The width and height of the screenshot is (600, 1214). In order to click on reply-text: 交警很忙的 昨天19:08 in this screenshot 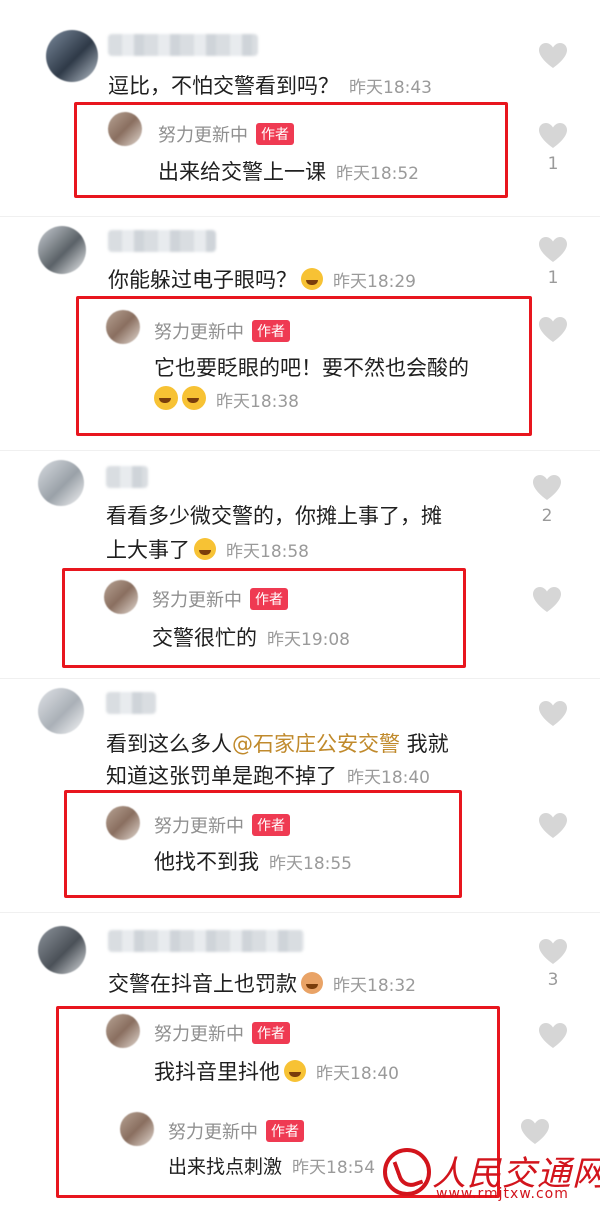, I will do `click(251, 637)`.